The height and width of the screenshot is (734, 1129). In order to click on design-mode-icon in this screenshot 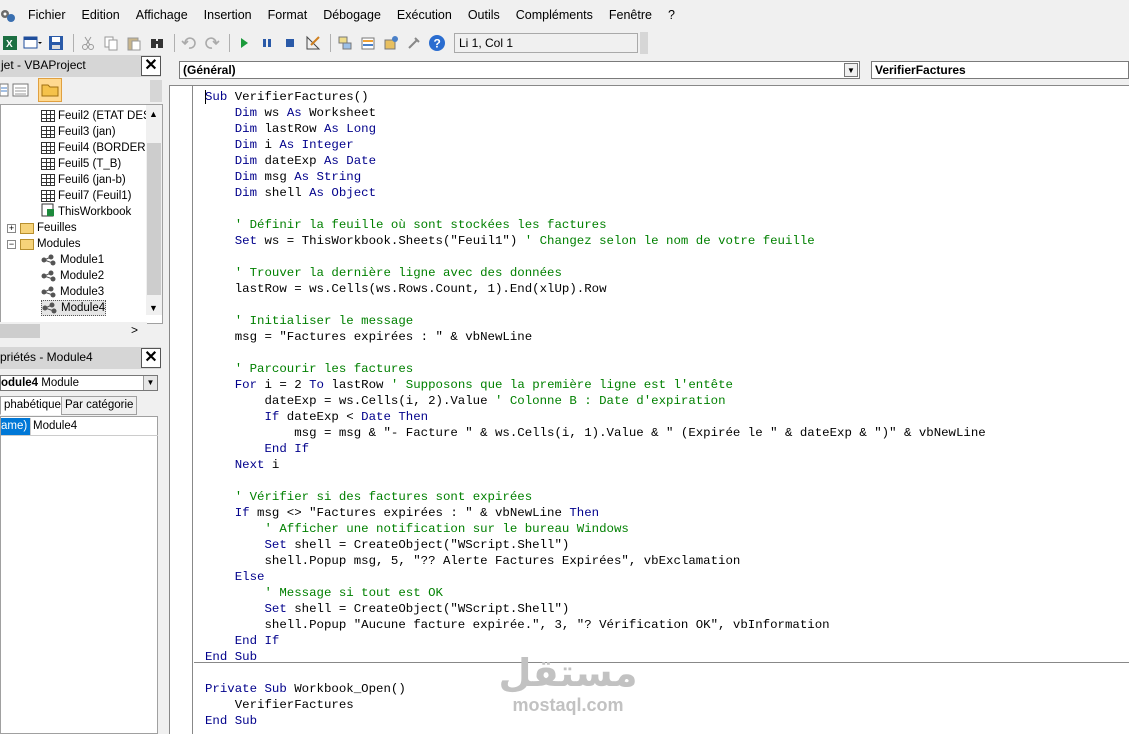, I will do `click(313, 43)`.